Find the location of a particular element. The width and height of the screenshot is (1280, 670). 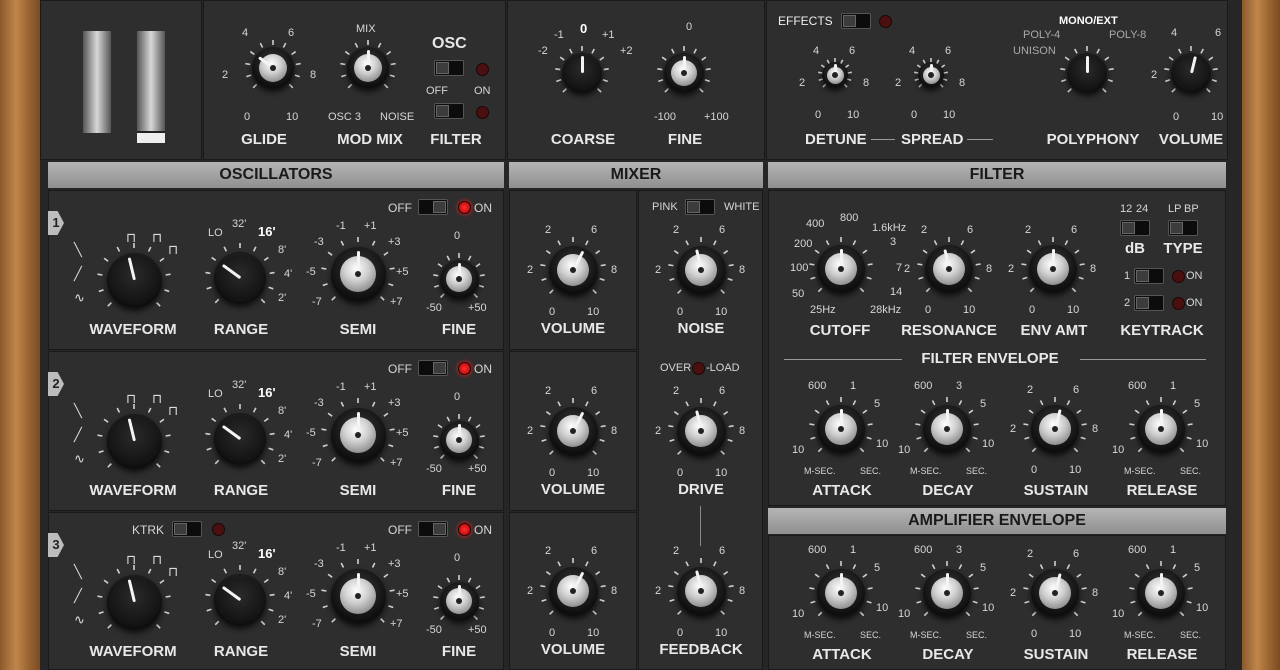

db-toggle is located at coordinates (1135, 228).